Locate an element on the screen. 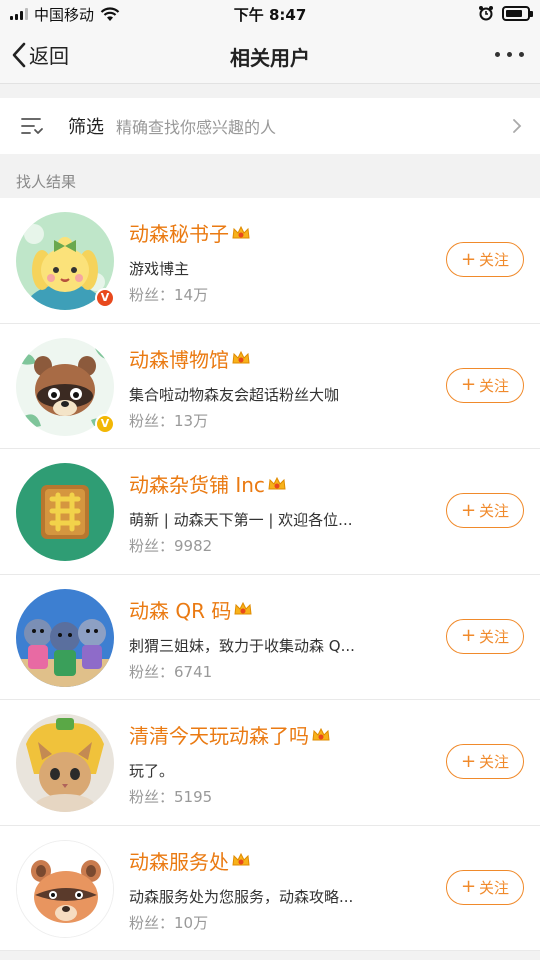 The width and height of the screenshot is (540, 960). status-bar: 中国移动 下午 8:47 is located at coordinates (270, 14).